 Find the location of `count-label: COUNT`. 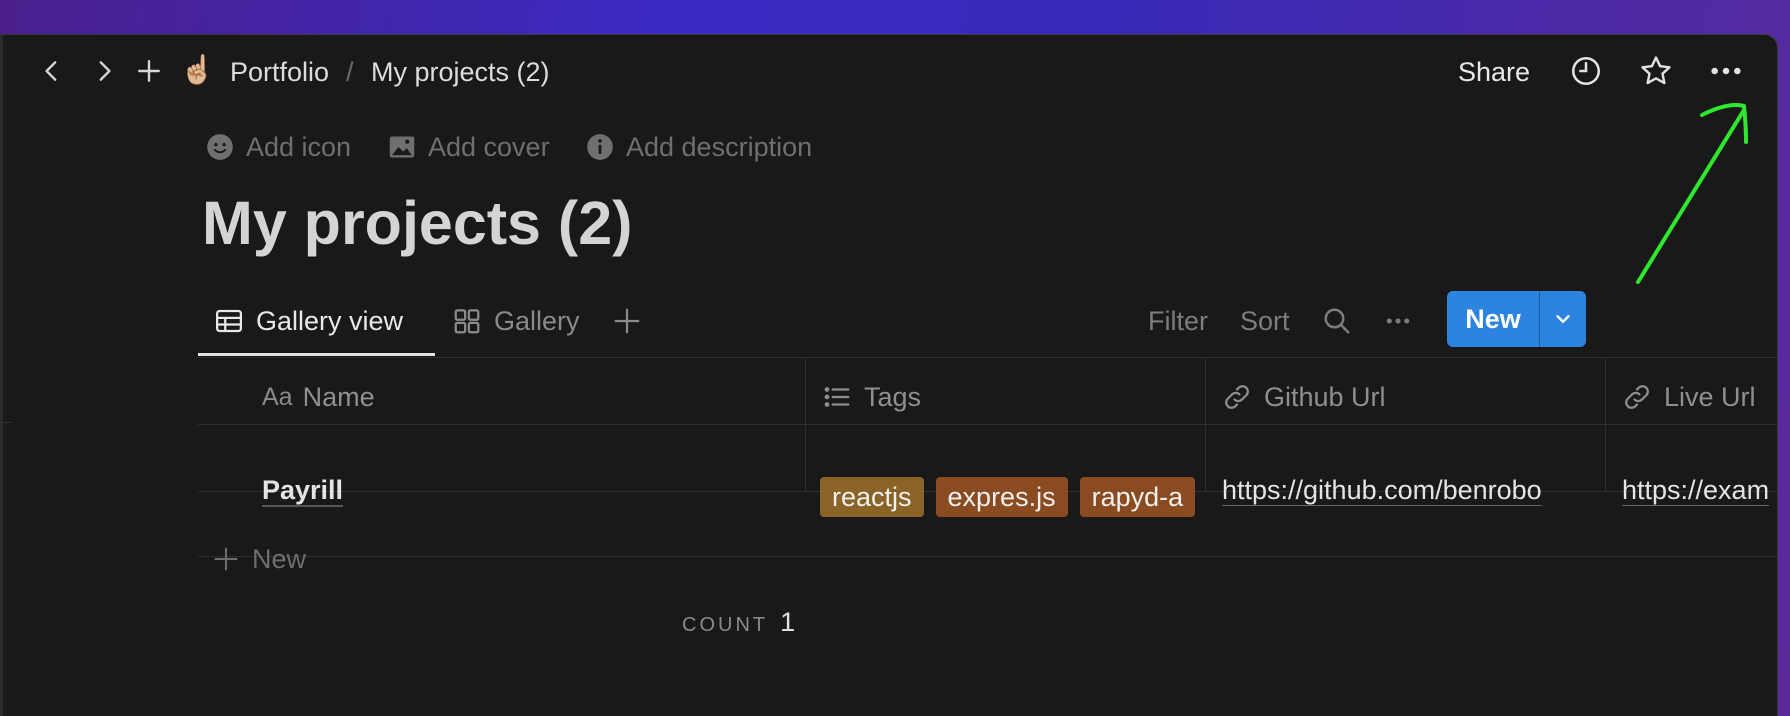

count-label: COUNT is located at coordinates (725, 625).